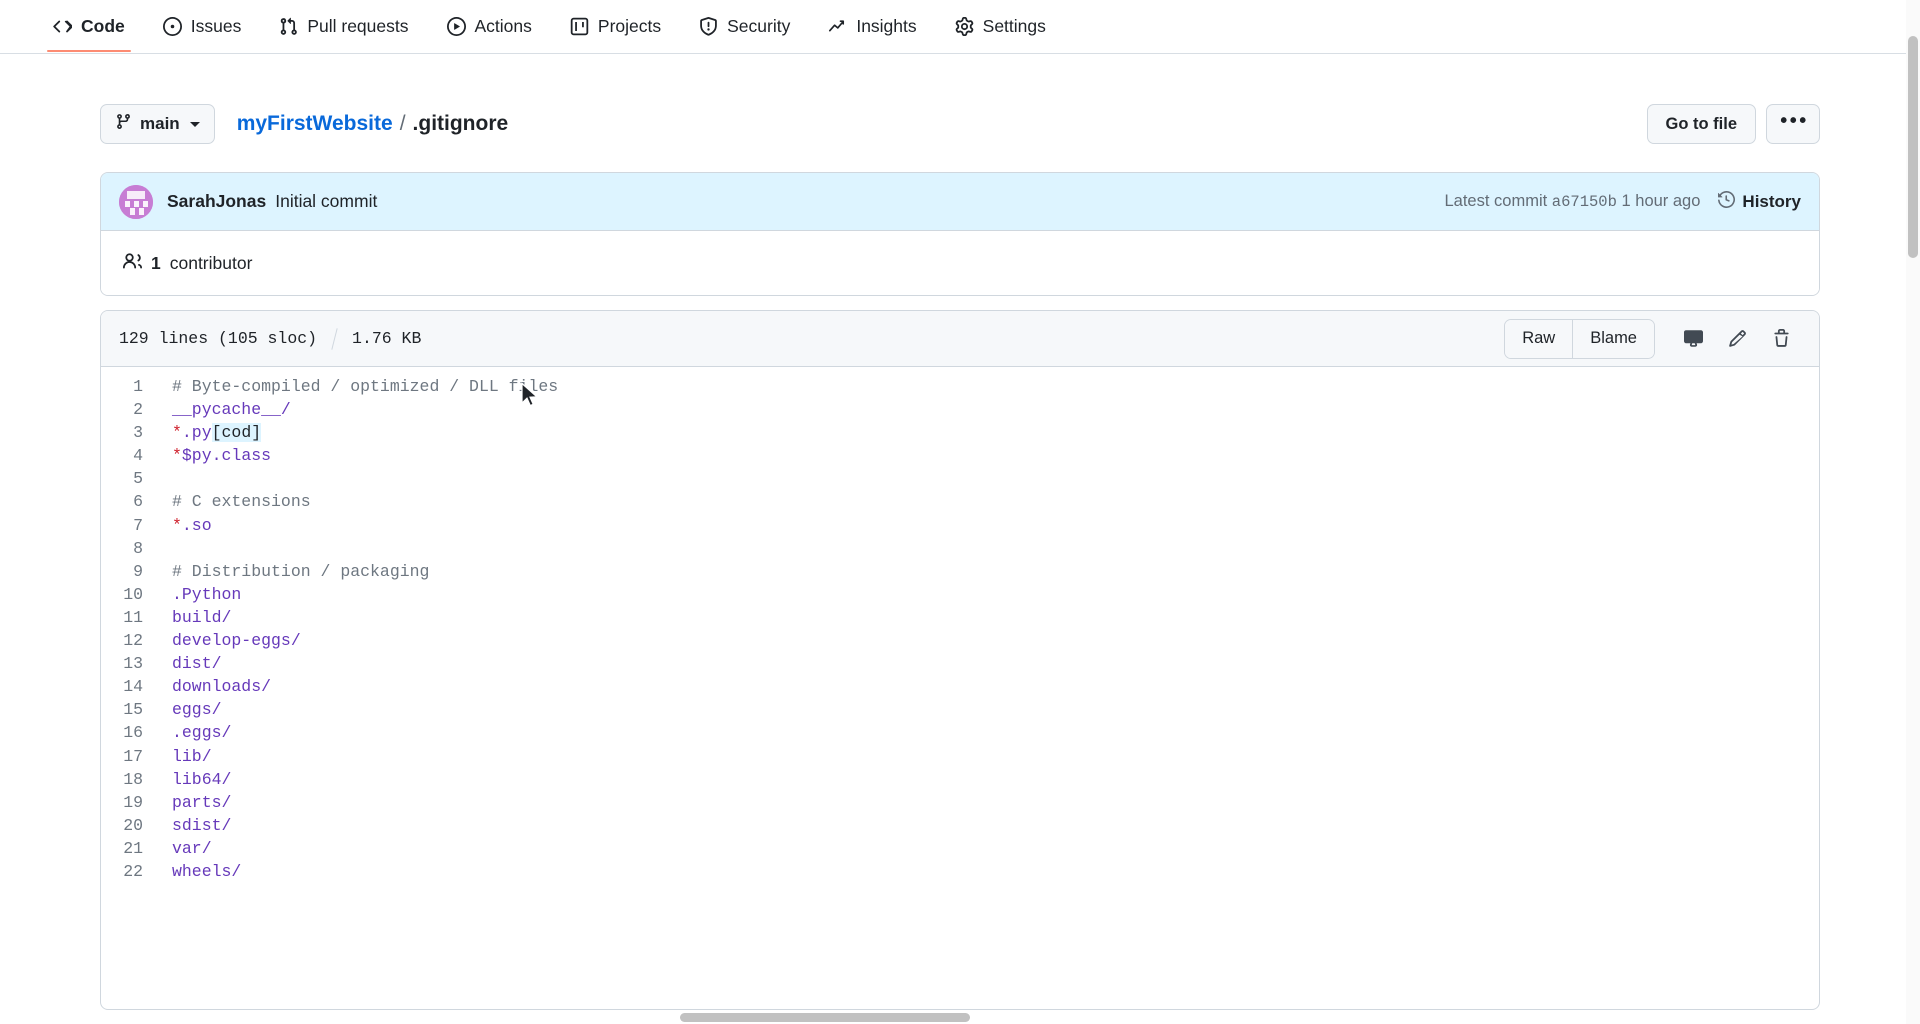 This screenshot has width=1920, height=1024. I want to click on line-number: 17, so click(132, 756).